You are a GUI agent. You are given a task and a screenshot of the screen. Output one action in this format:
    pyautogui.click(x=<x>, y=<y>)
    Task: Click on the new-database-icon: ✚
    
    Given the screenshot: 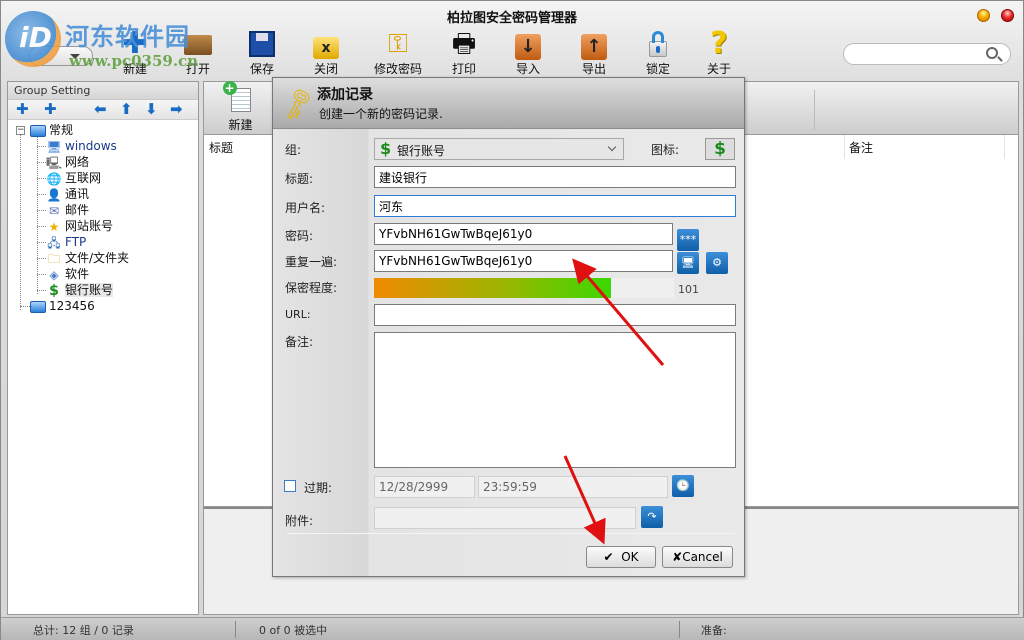 What is the action you would take?
    pyautogui.click(x=135, y=43)
    